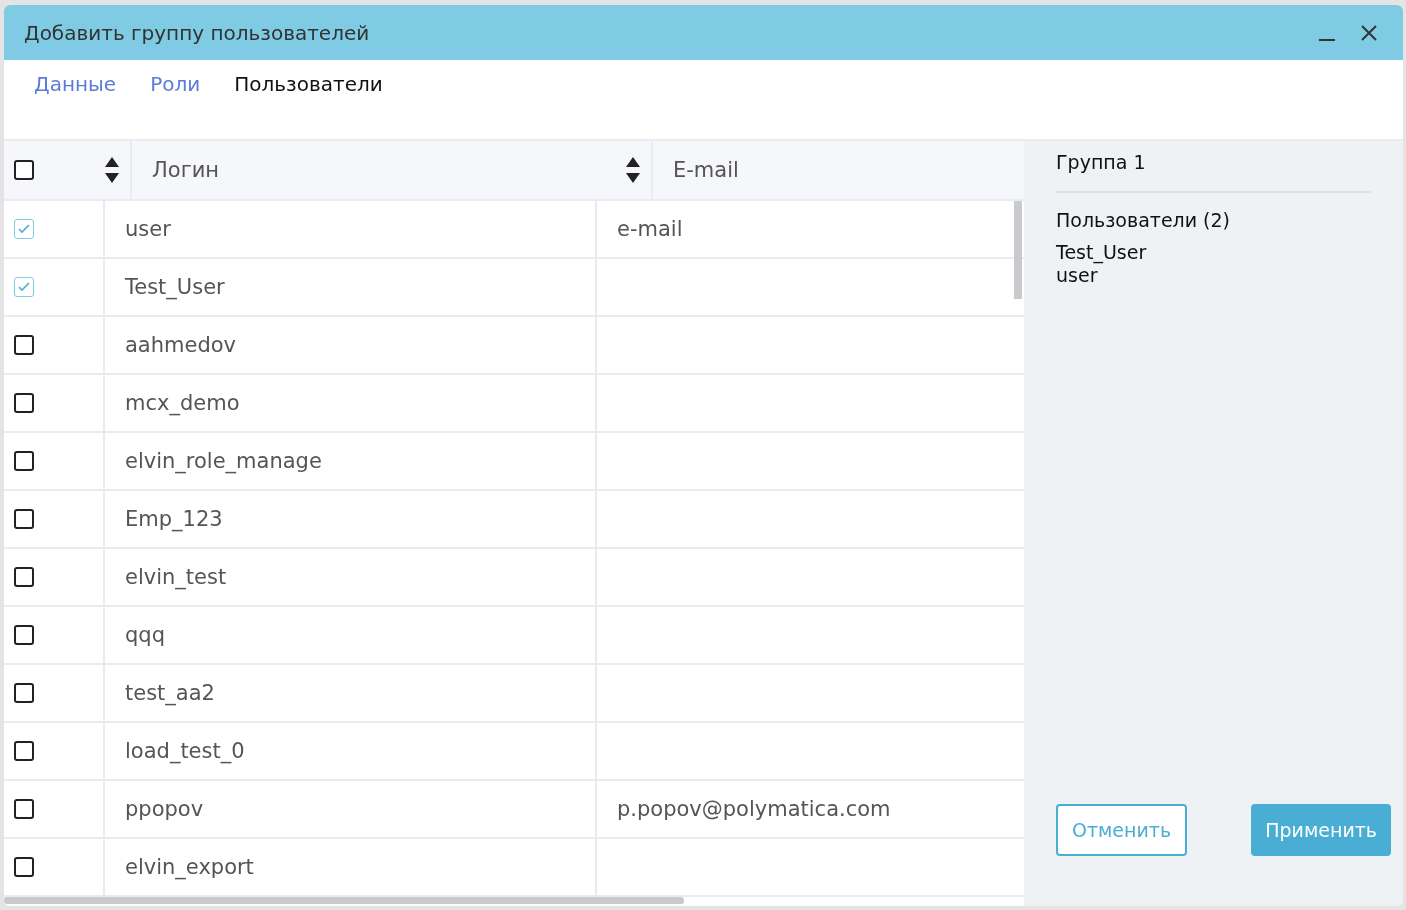 The width and height of the screenshot is (1406, 910). Describe the element at coordinates (176, 577) in the screenshot. I see `table-cell: elvin_test` at that location.